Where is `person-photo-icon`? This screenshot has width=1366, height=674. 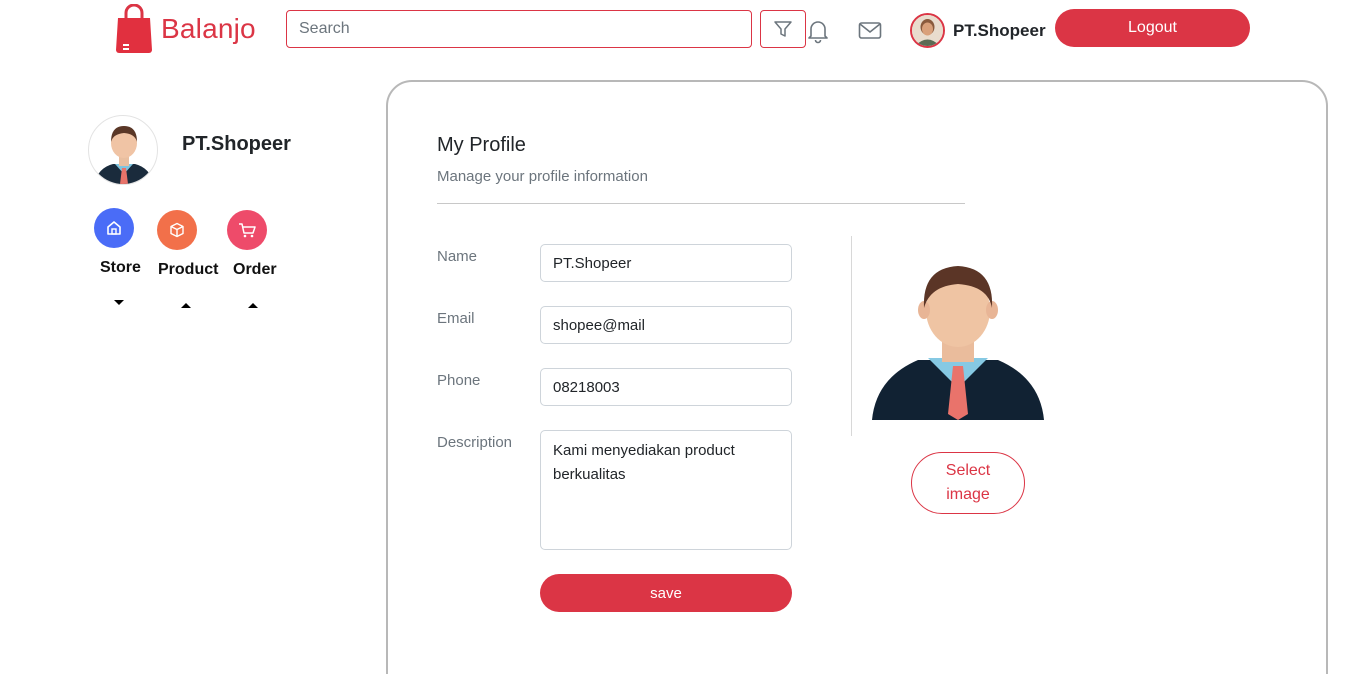 person-photo-icon is located at coordinates (927, 30).